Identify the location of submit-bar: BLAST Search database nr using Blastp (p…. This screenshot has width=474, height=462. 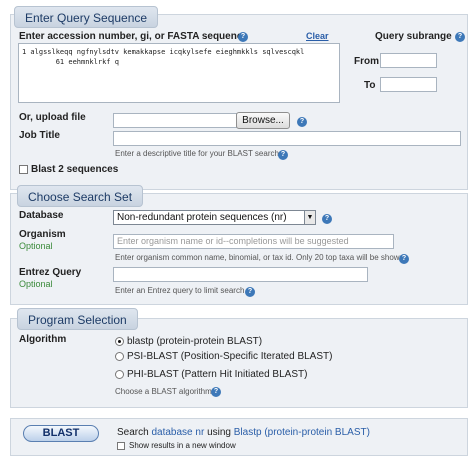
(239, 437).